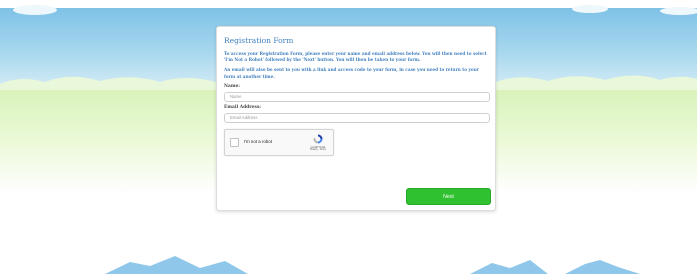  Describe the element at coordinates (357, 96) in the screenshot. I see `name-input: Name` at that location.